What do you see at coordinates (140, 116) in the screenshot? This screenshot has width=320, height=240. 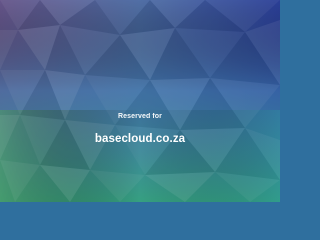 I see `reserved-label: Reserved for` at bounding box center [140, 116].